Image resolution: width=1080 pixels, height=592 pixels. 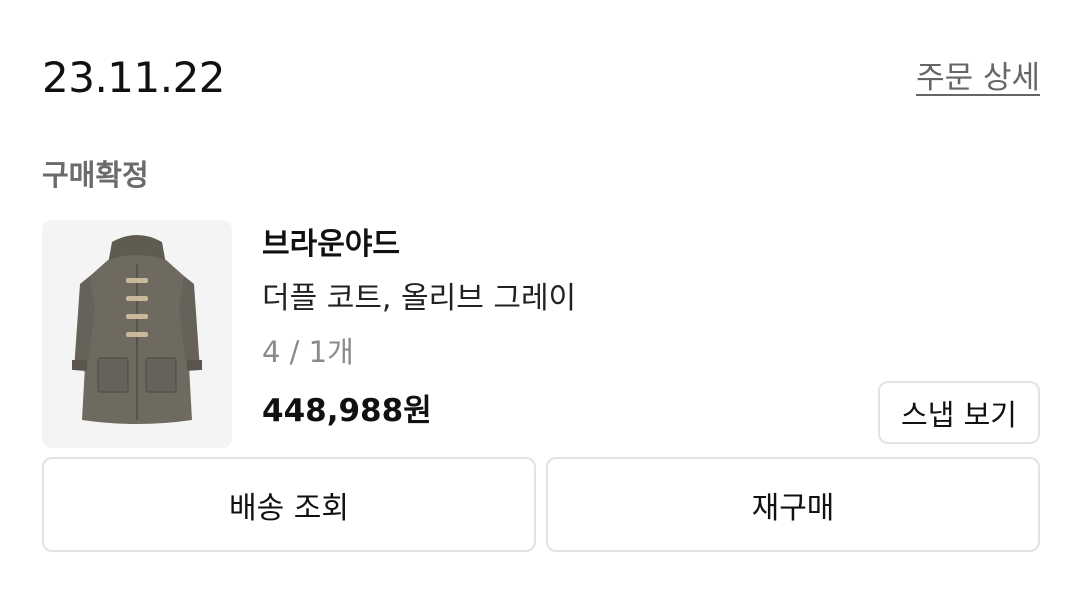 What do you see at coordinates (978, 78) in the screenshot?
I see `order-detail-link: 주문 상세` at bounding box center [978, 78].